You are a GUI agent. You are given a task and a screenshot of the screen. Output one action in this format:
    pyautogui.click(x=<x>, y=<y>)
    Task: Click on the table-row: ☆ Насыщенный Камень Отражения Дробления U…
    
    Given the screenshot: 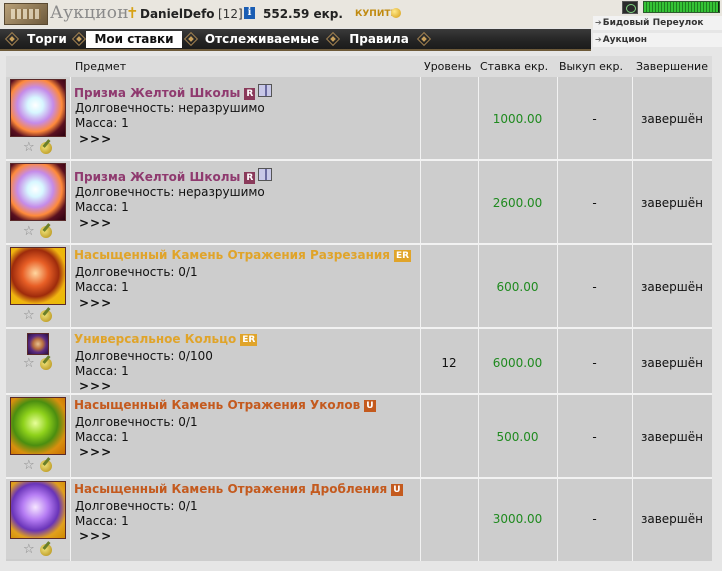 What is the action you would take?
    pyautogui.click(x=359, y=520)
    